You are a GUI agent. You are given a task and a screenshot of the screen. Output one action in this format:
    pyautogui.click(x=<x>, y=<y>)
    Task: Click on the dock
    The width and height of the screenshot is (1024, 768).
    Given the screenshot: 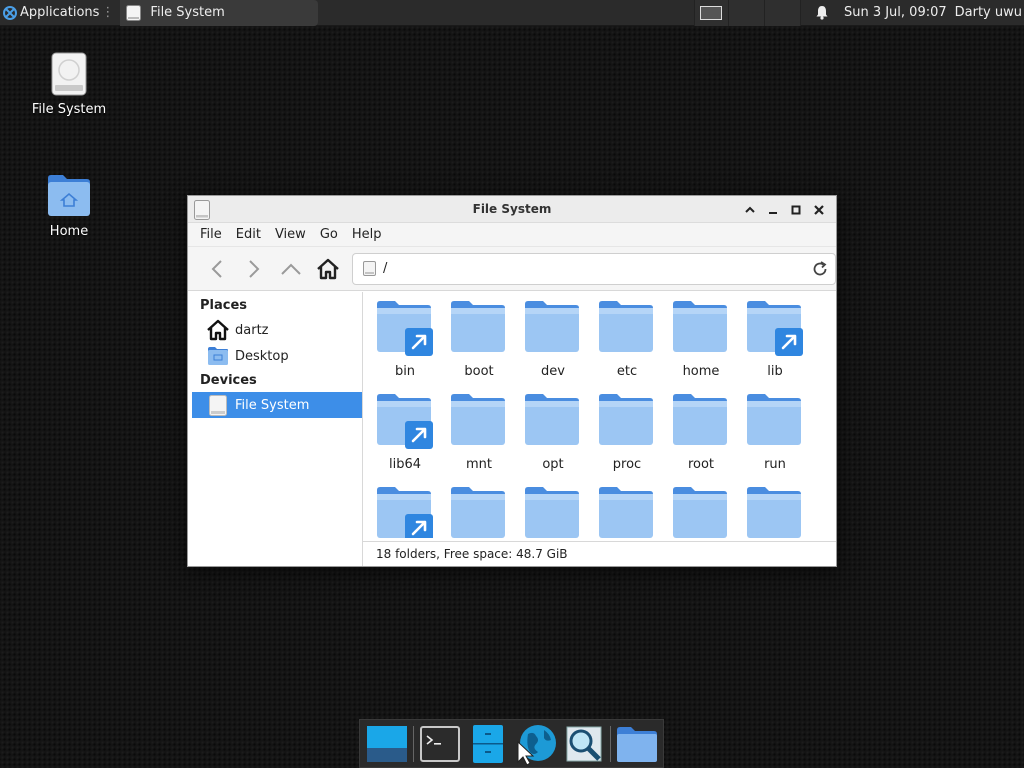 What is the action you would take?
    pyautogui.click(x=511, y=743)
    